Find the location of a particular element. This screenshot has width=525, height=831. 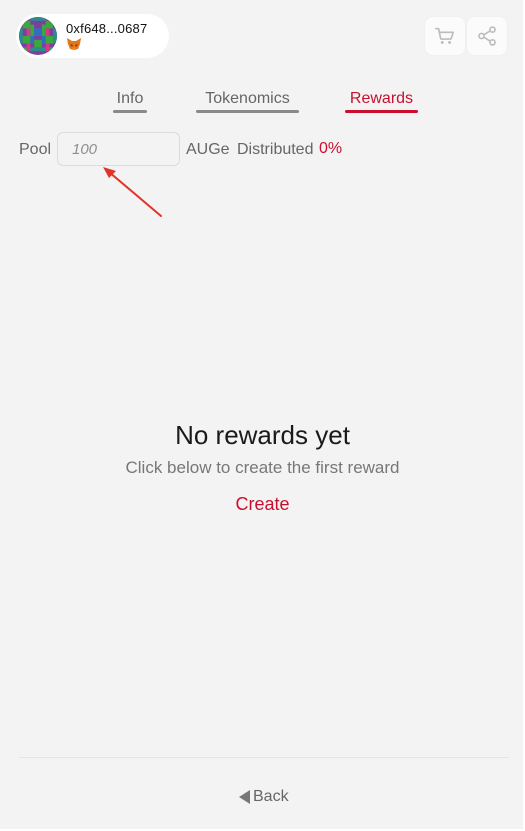

footer-divider is located at coordinates (264, 757).